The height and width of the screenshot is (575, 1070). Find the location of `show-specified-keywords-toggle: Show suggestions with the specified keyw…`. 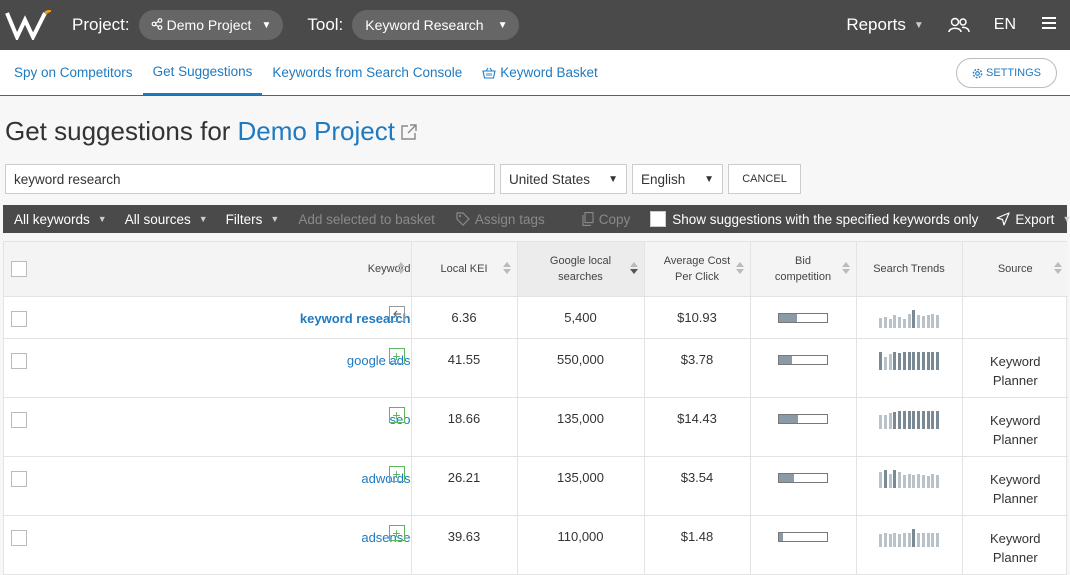

show-specified-keywords-toggle: Show suggestions with the specified keyw… is located at coordinates (814, 219).